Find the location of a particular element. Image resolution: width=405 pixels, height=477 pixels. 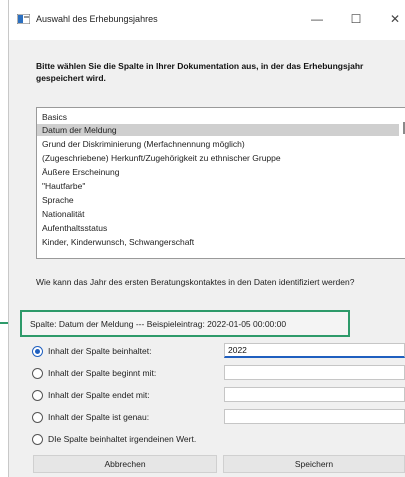

list-item: "Hautfarbe" is located at coordinates (63, 186).